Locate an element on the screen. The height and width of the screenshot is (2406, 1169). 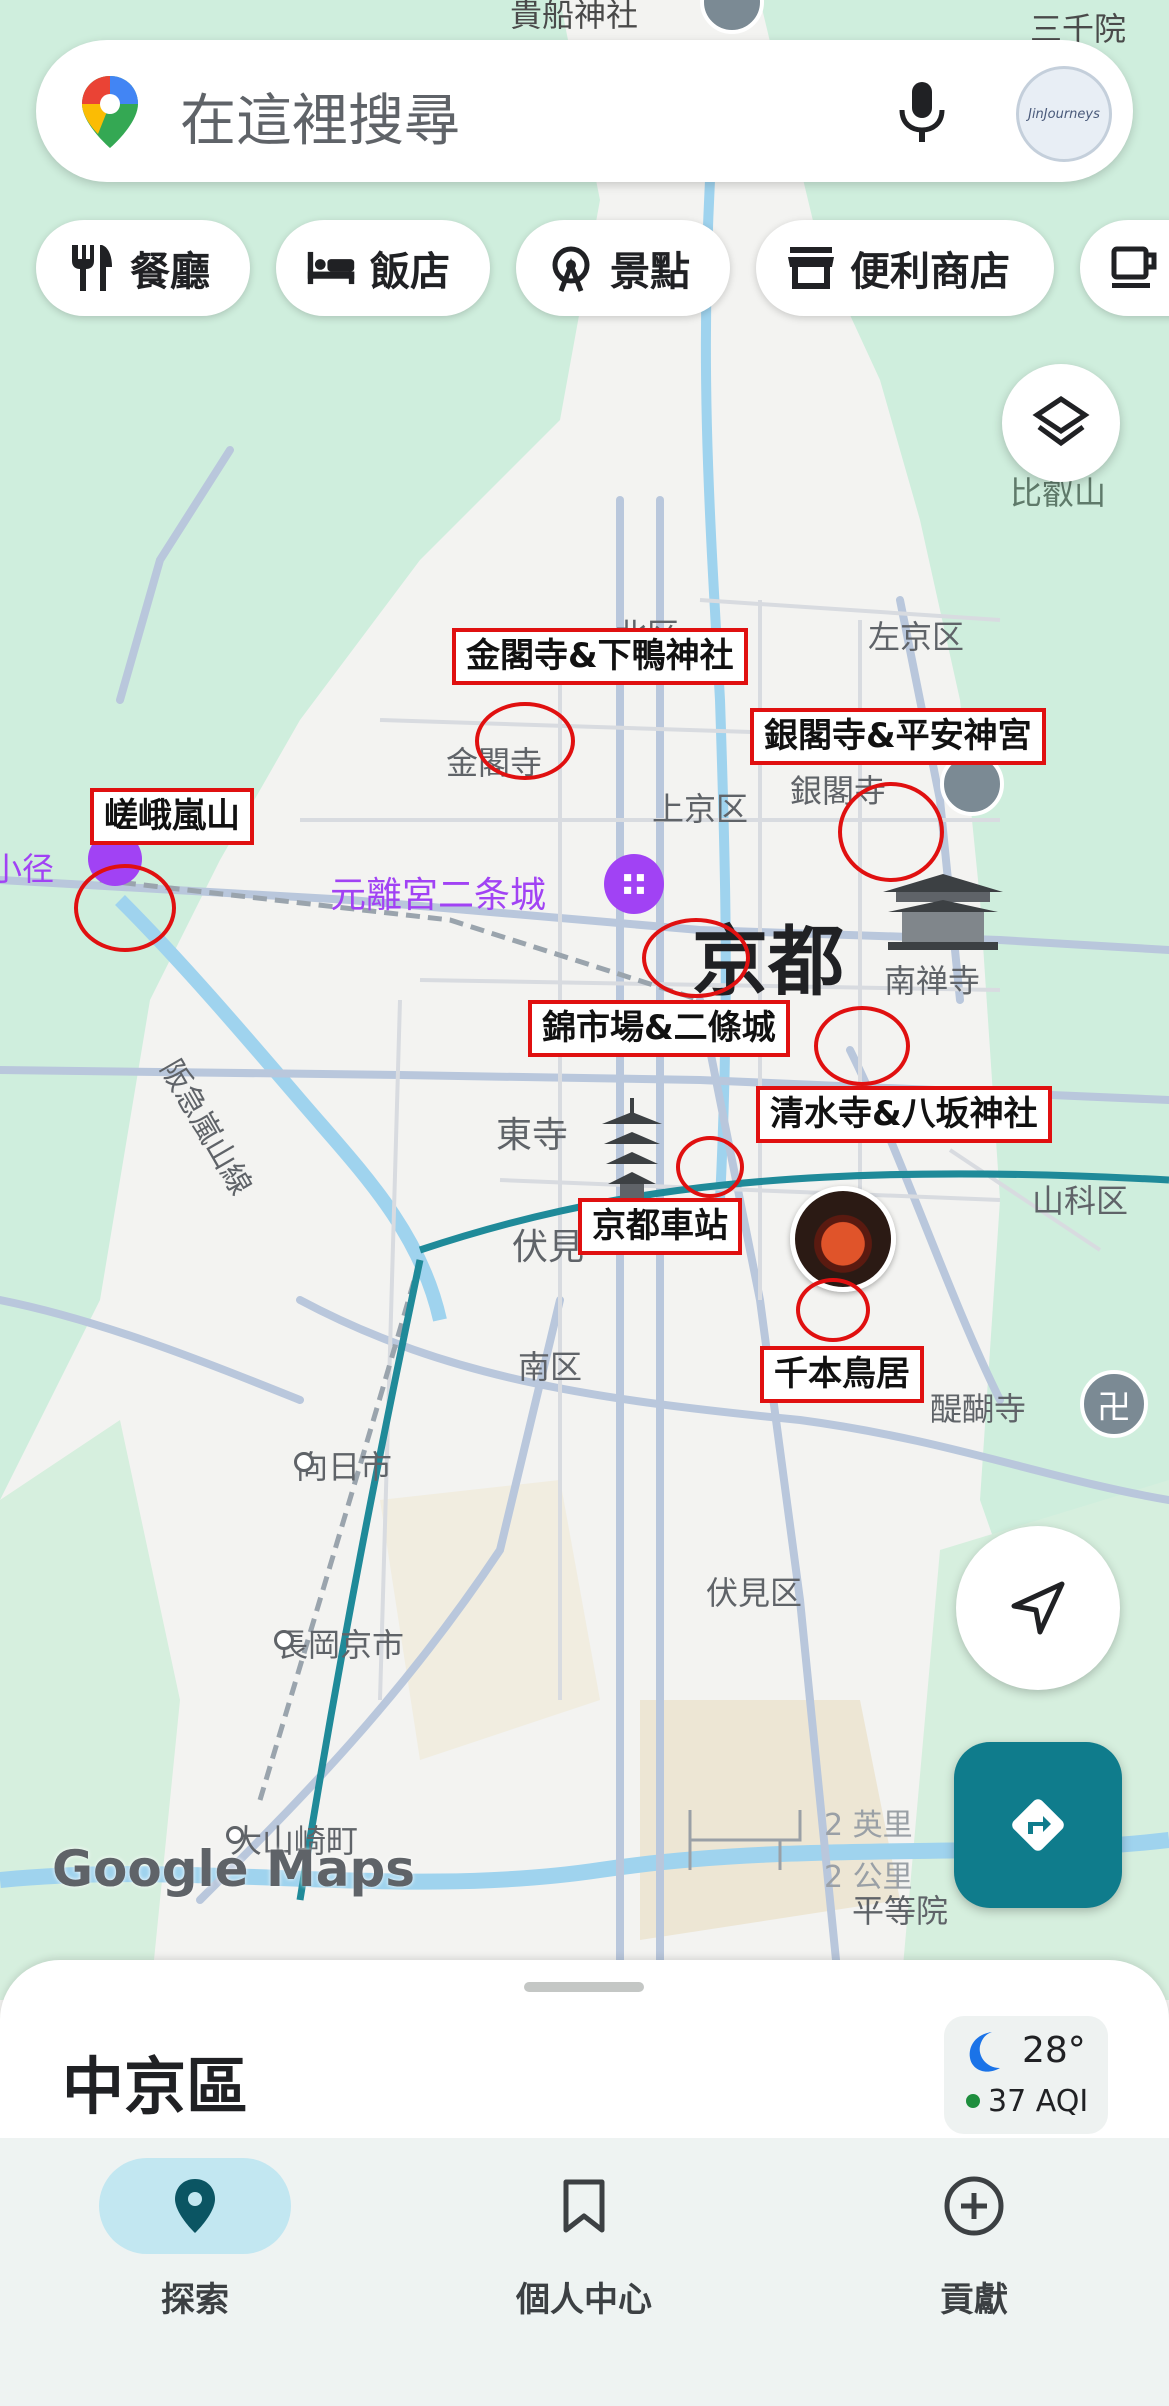
directions-button is located at coordinates (1038, 1825).